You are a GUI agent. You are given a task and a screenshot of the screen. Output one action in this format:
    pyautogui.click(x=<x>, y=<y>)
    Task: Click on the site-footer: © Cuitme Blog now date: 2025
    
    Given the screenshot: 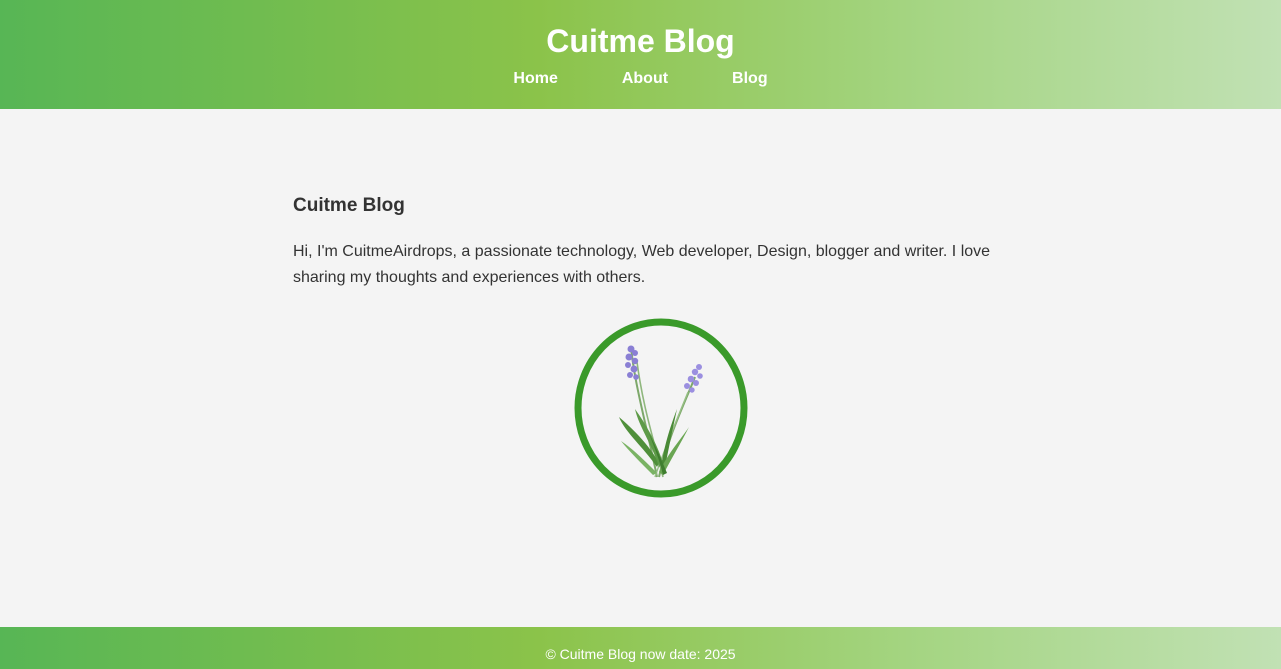 What is the action you would take?
    pyautogui.click(x=640, y=648)
    